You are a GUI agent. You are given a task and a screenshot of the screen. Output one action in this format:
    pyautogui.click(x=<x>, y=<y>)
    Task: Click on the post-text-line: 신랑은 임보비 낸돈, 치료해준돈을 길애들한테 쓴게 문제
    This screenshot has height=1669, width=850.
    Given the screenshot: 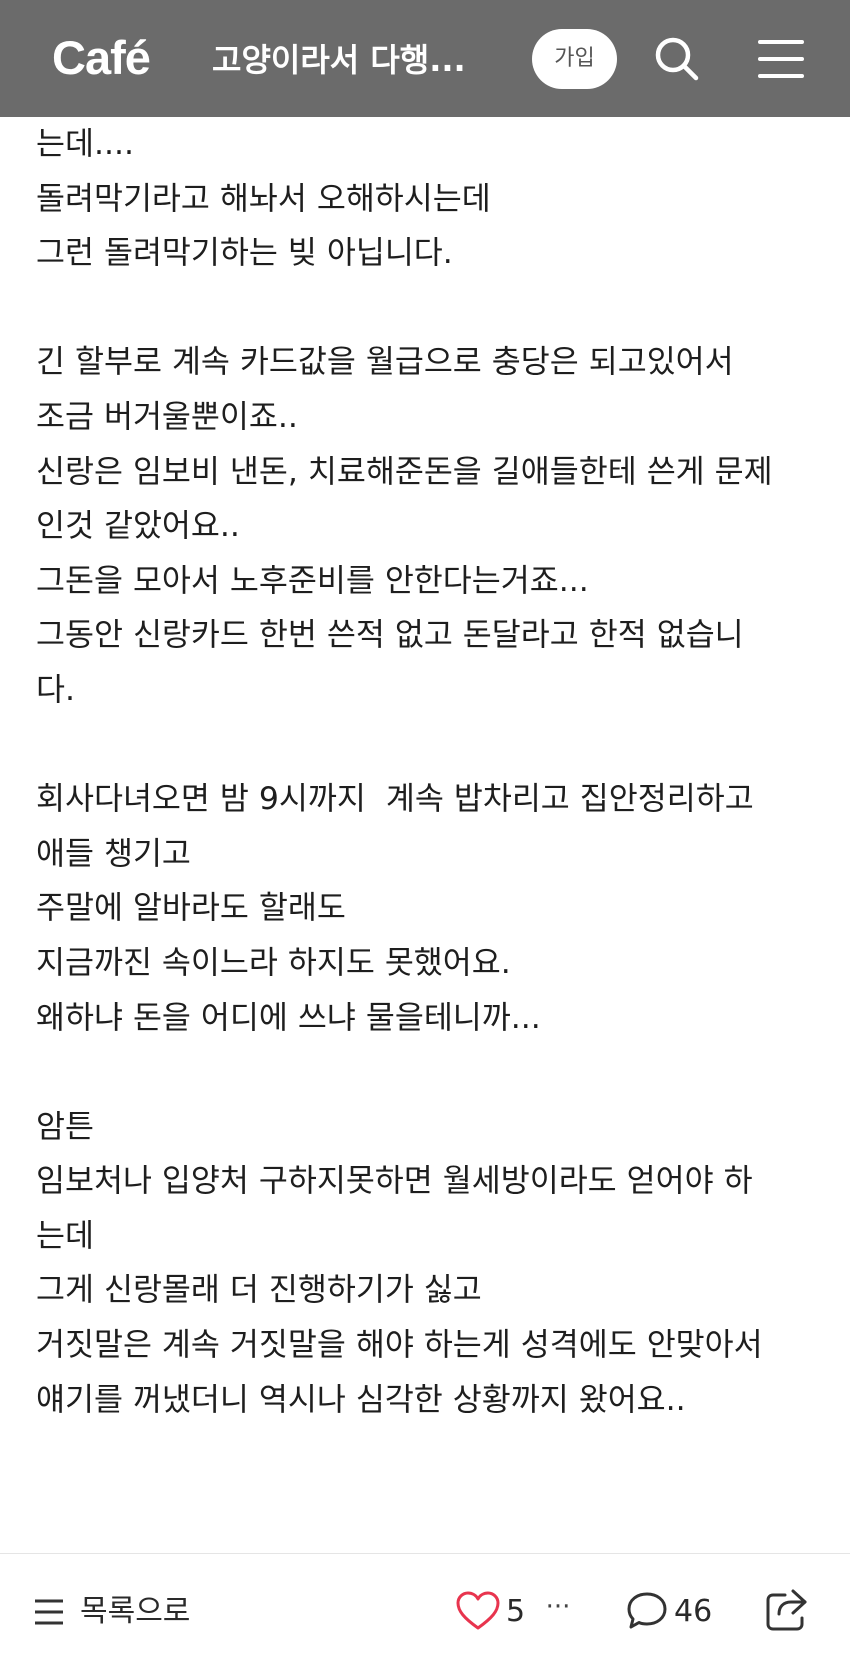 What is the action you would take?
    pyautogui.click(x=404, y=471)
    